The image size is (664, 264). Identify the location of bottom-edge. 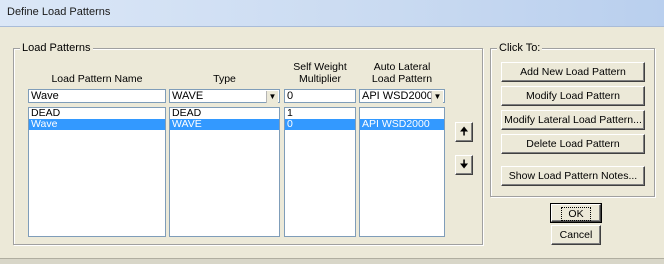
(332, 261).